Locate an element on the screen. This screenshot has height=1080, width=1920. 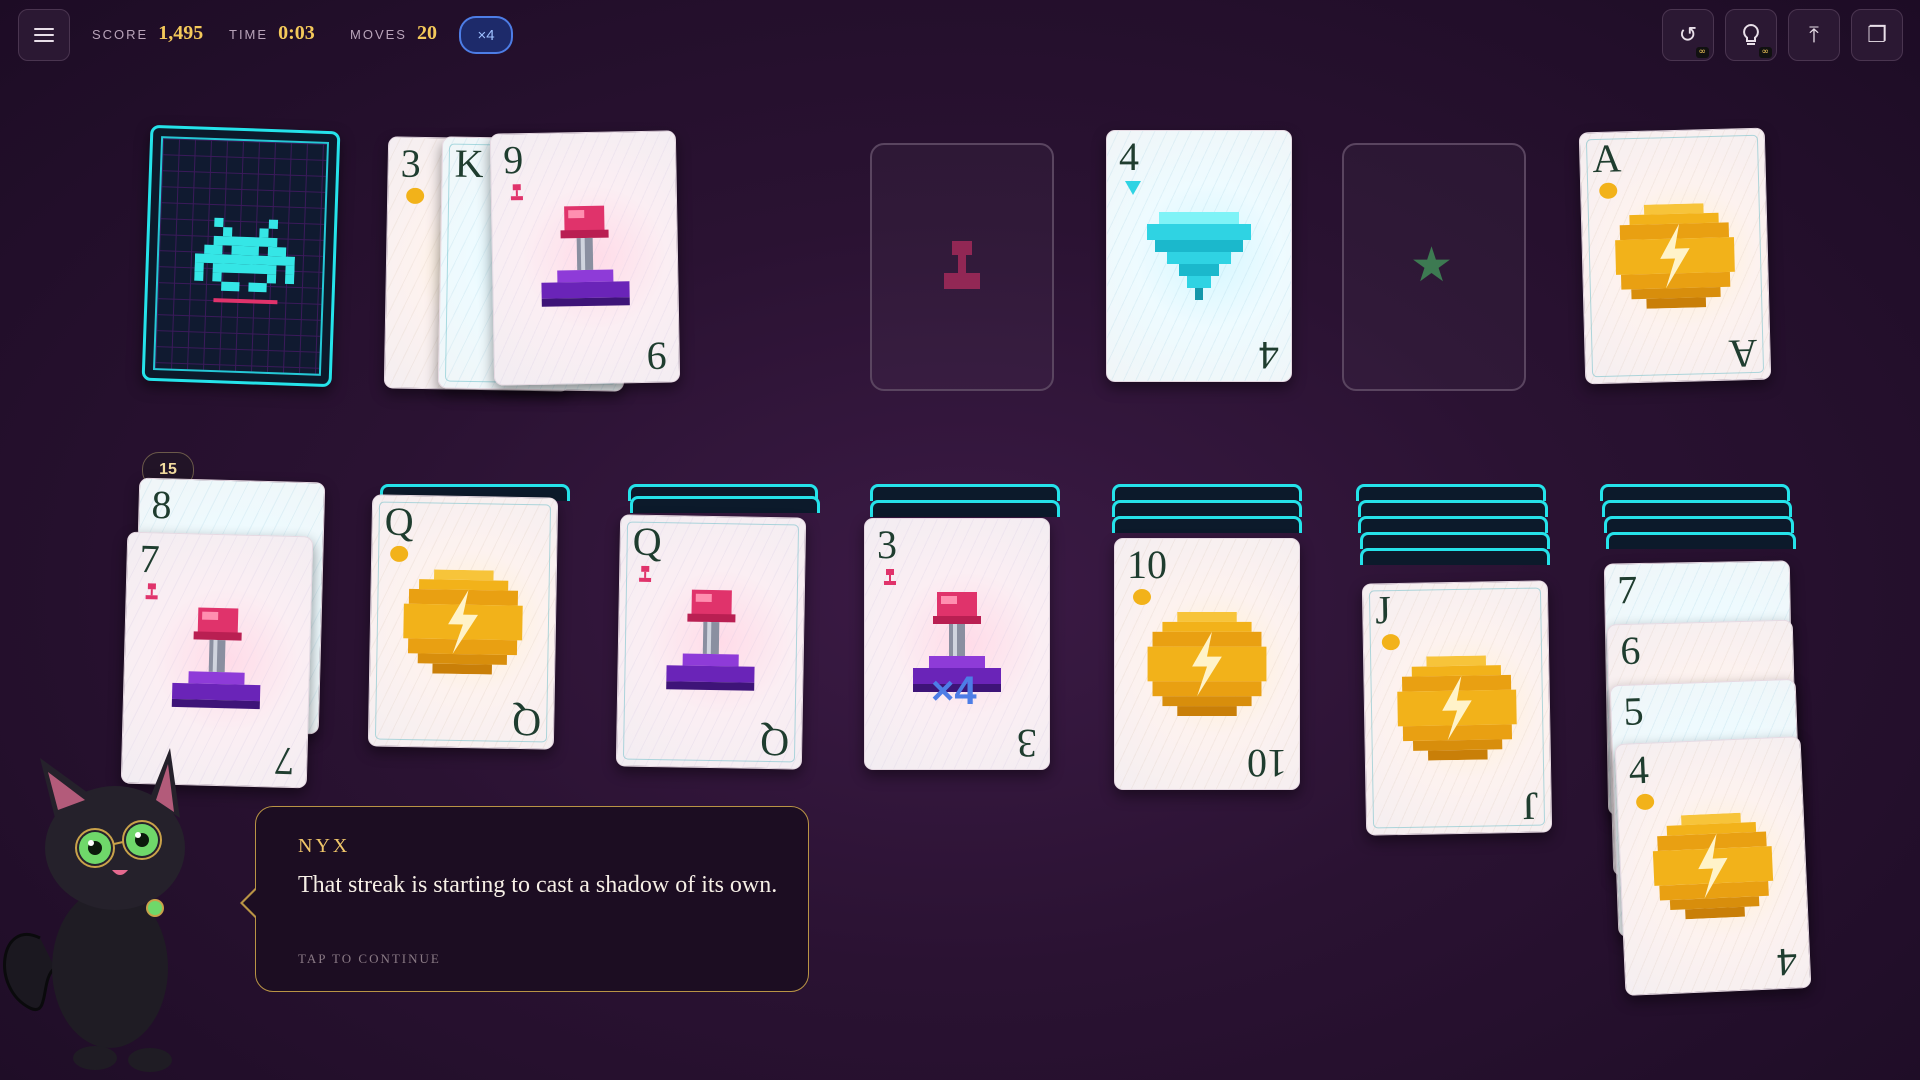
star-icon: ★ is located at coordinates (1432, 265).